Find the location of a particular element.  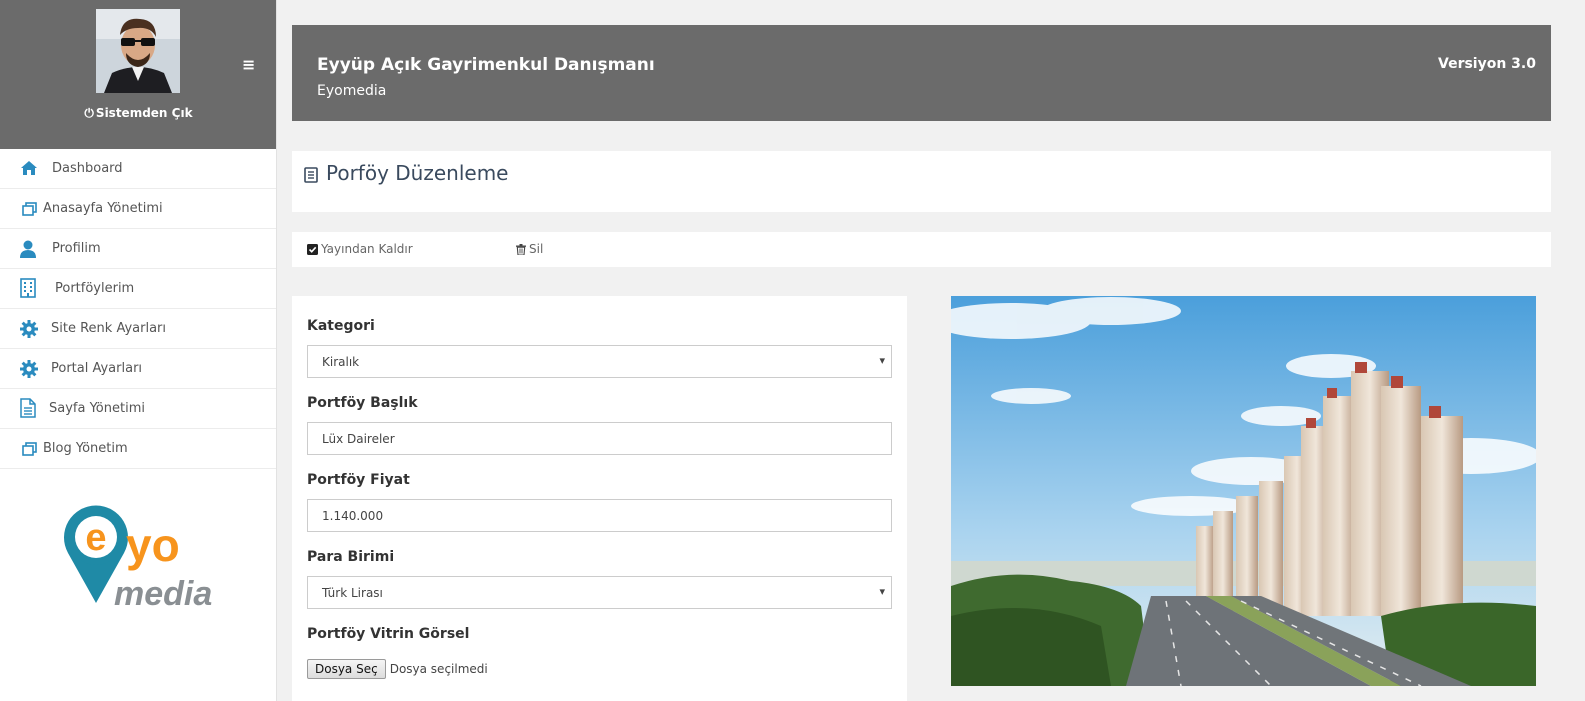

sidebar-item-dashboard: Dashboard is located at coordinates (138, 169).